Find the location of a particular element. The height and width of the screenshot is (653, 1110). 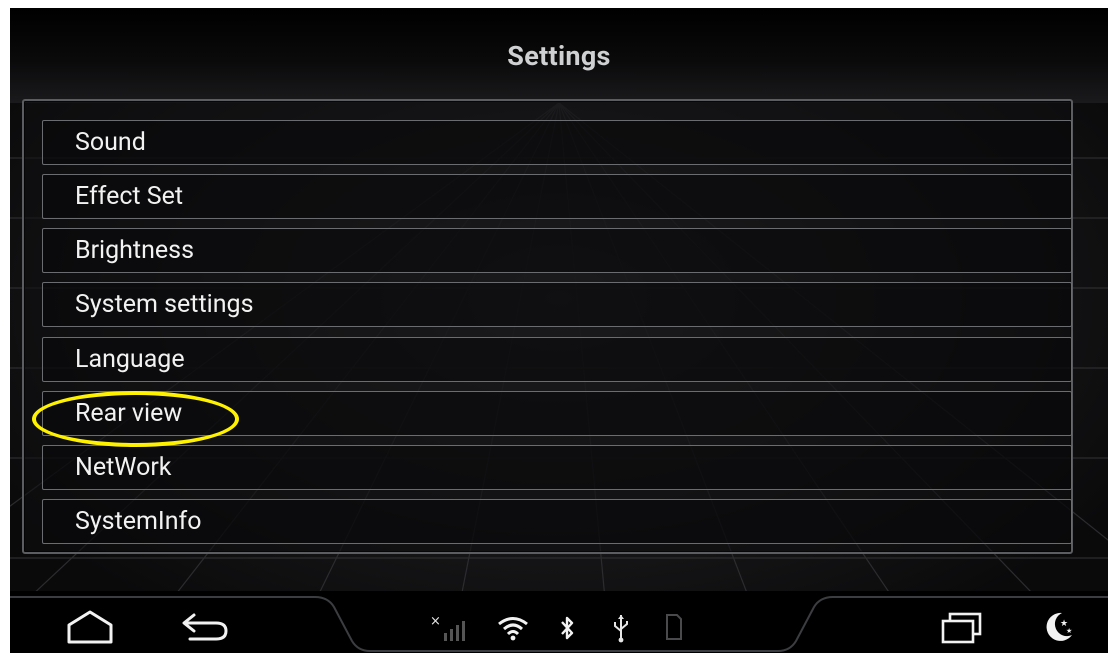

menu-item-brightness: Brightness is located at coordinates (557, 250).